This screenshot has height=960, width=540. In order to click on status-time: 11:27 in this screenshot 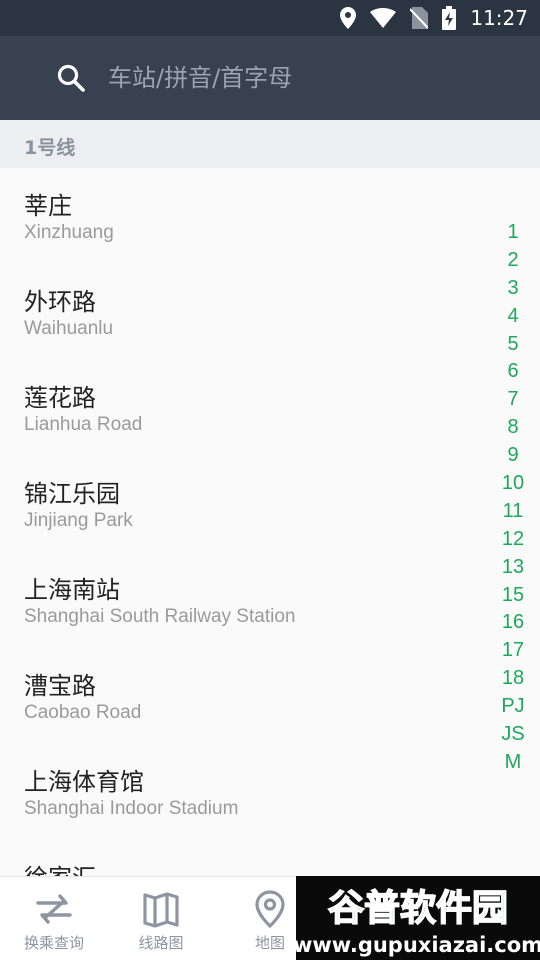, I will do `click(499, 18)`.